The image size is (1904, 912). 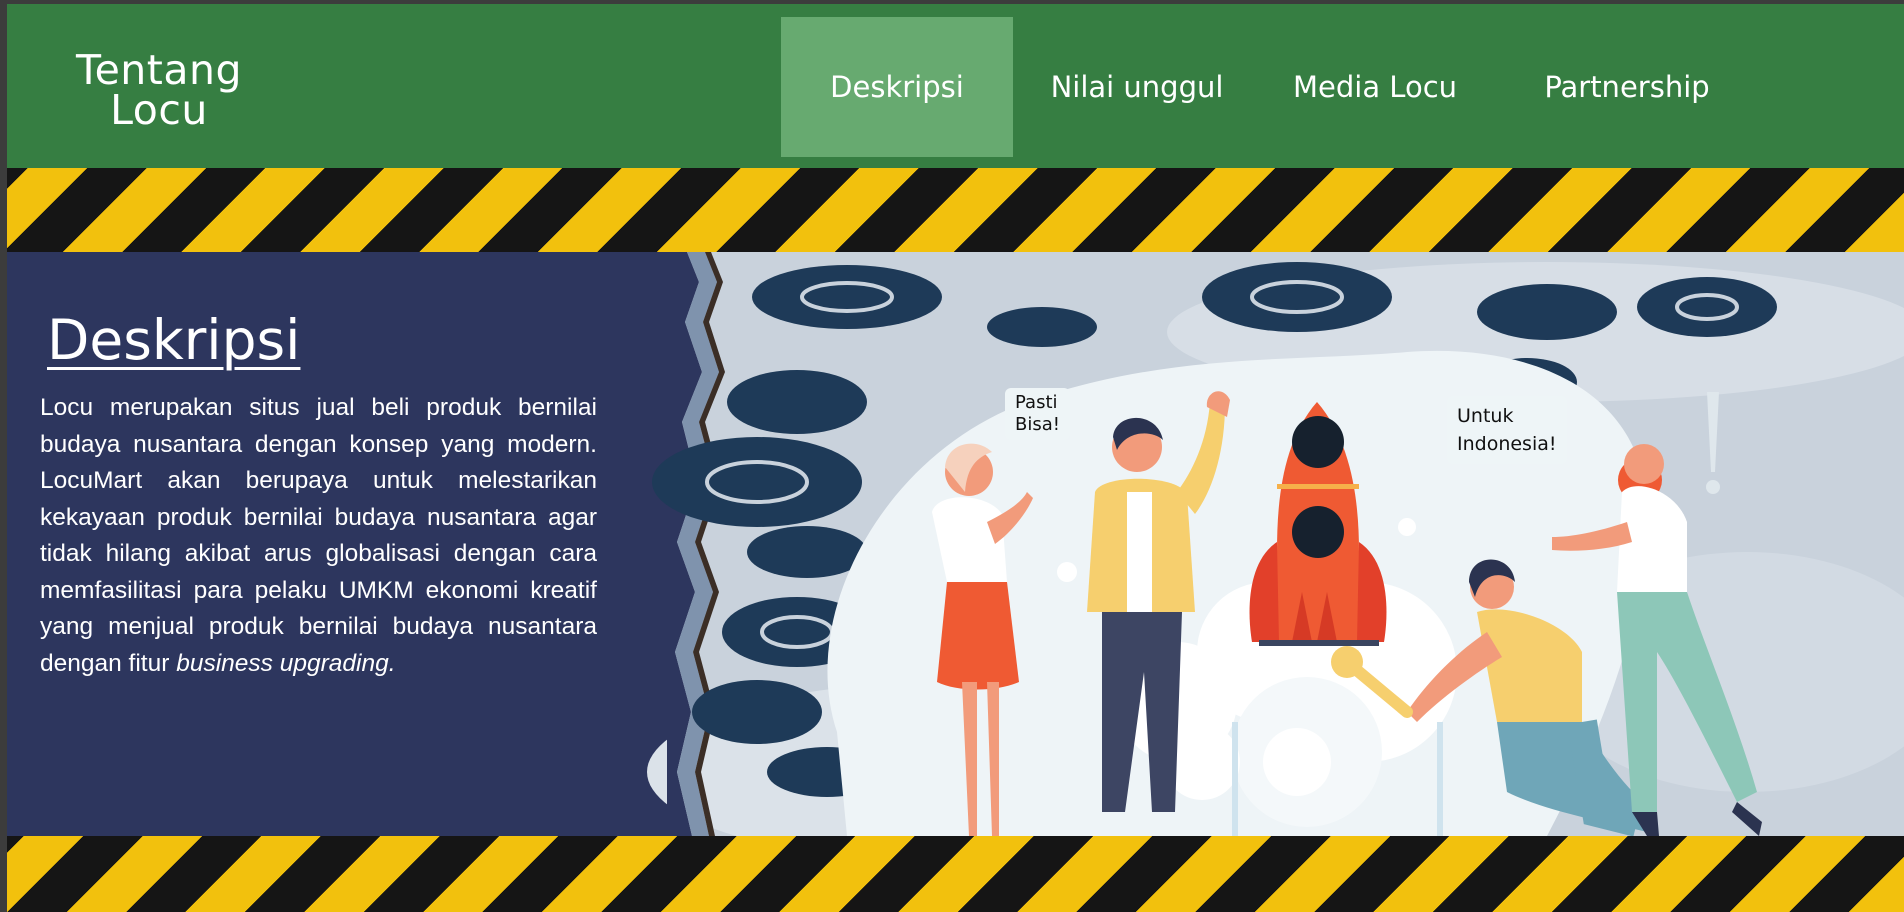 What do you see at coordinates (1037, 424) in the screenshot?
I see `bubble-left-line-2: Bisa!` at bounding box center [1037, 424].